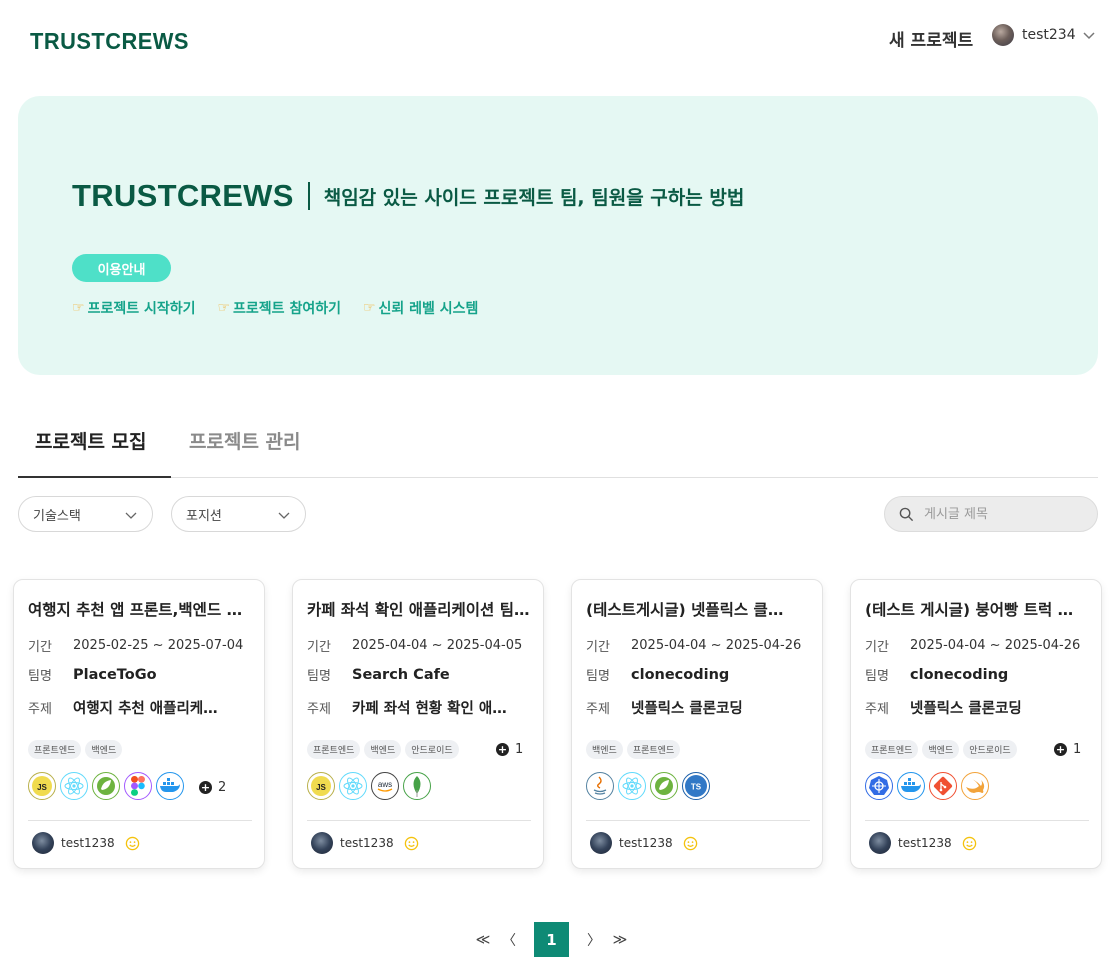 The height and width of the screenshot is (964, 1119). What do you see at coordinates (109, 41) in the screenshot?
I see `site-logo: TRUSTCREWS` at bounding box center [109, 41].